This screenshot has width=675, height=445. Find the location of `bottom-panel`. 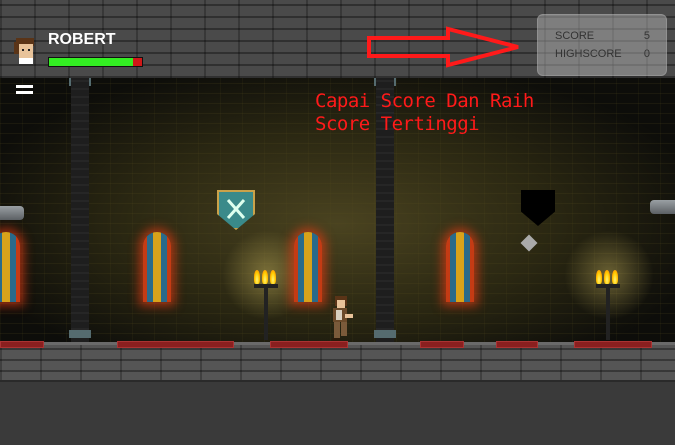

bottom-panel is located at coordinates (337, 412).